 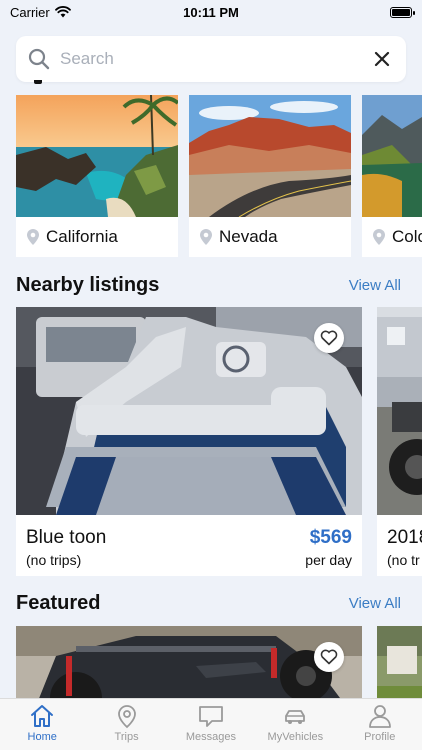 I want to click on colorado-photo, so click(x=392, y=156).